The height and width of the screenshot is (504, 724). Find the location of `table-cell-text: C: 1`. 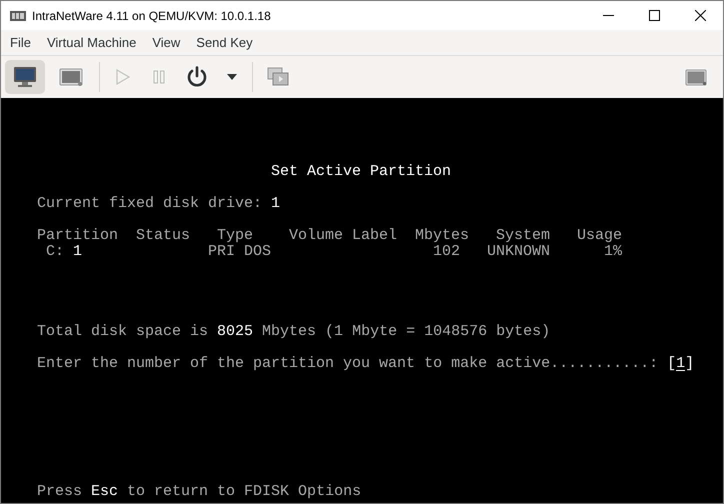

table-cell-text: C: 1 is located at coordinates (63, 252).